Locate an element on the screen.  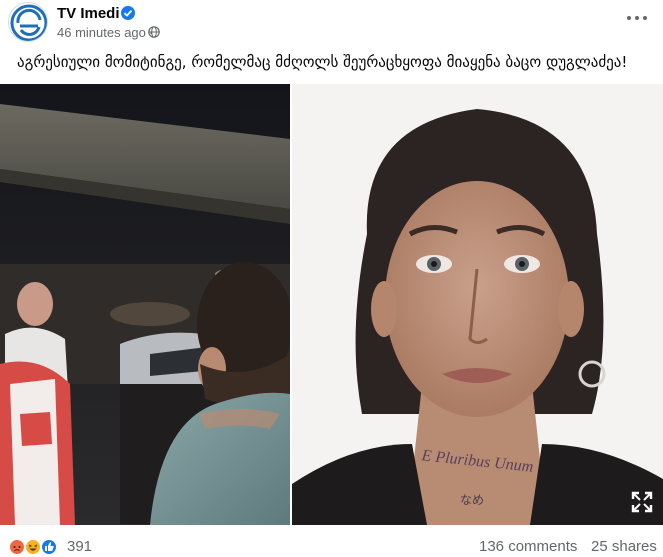
expand-icon is located at coordinates (642, 502).